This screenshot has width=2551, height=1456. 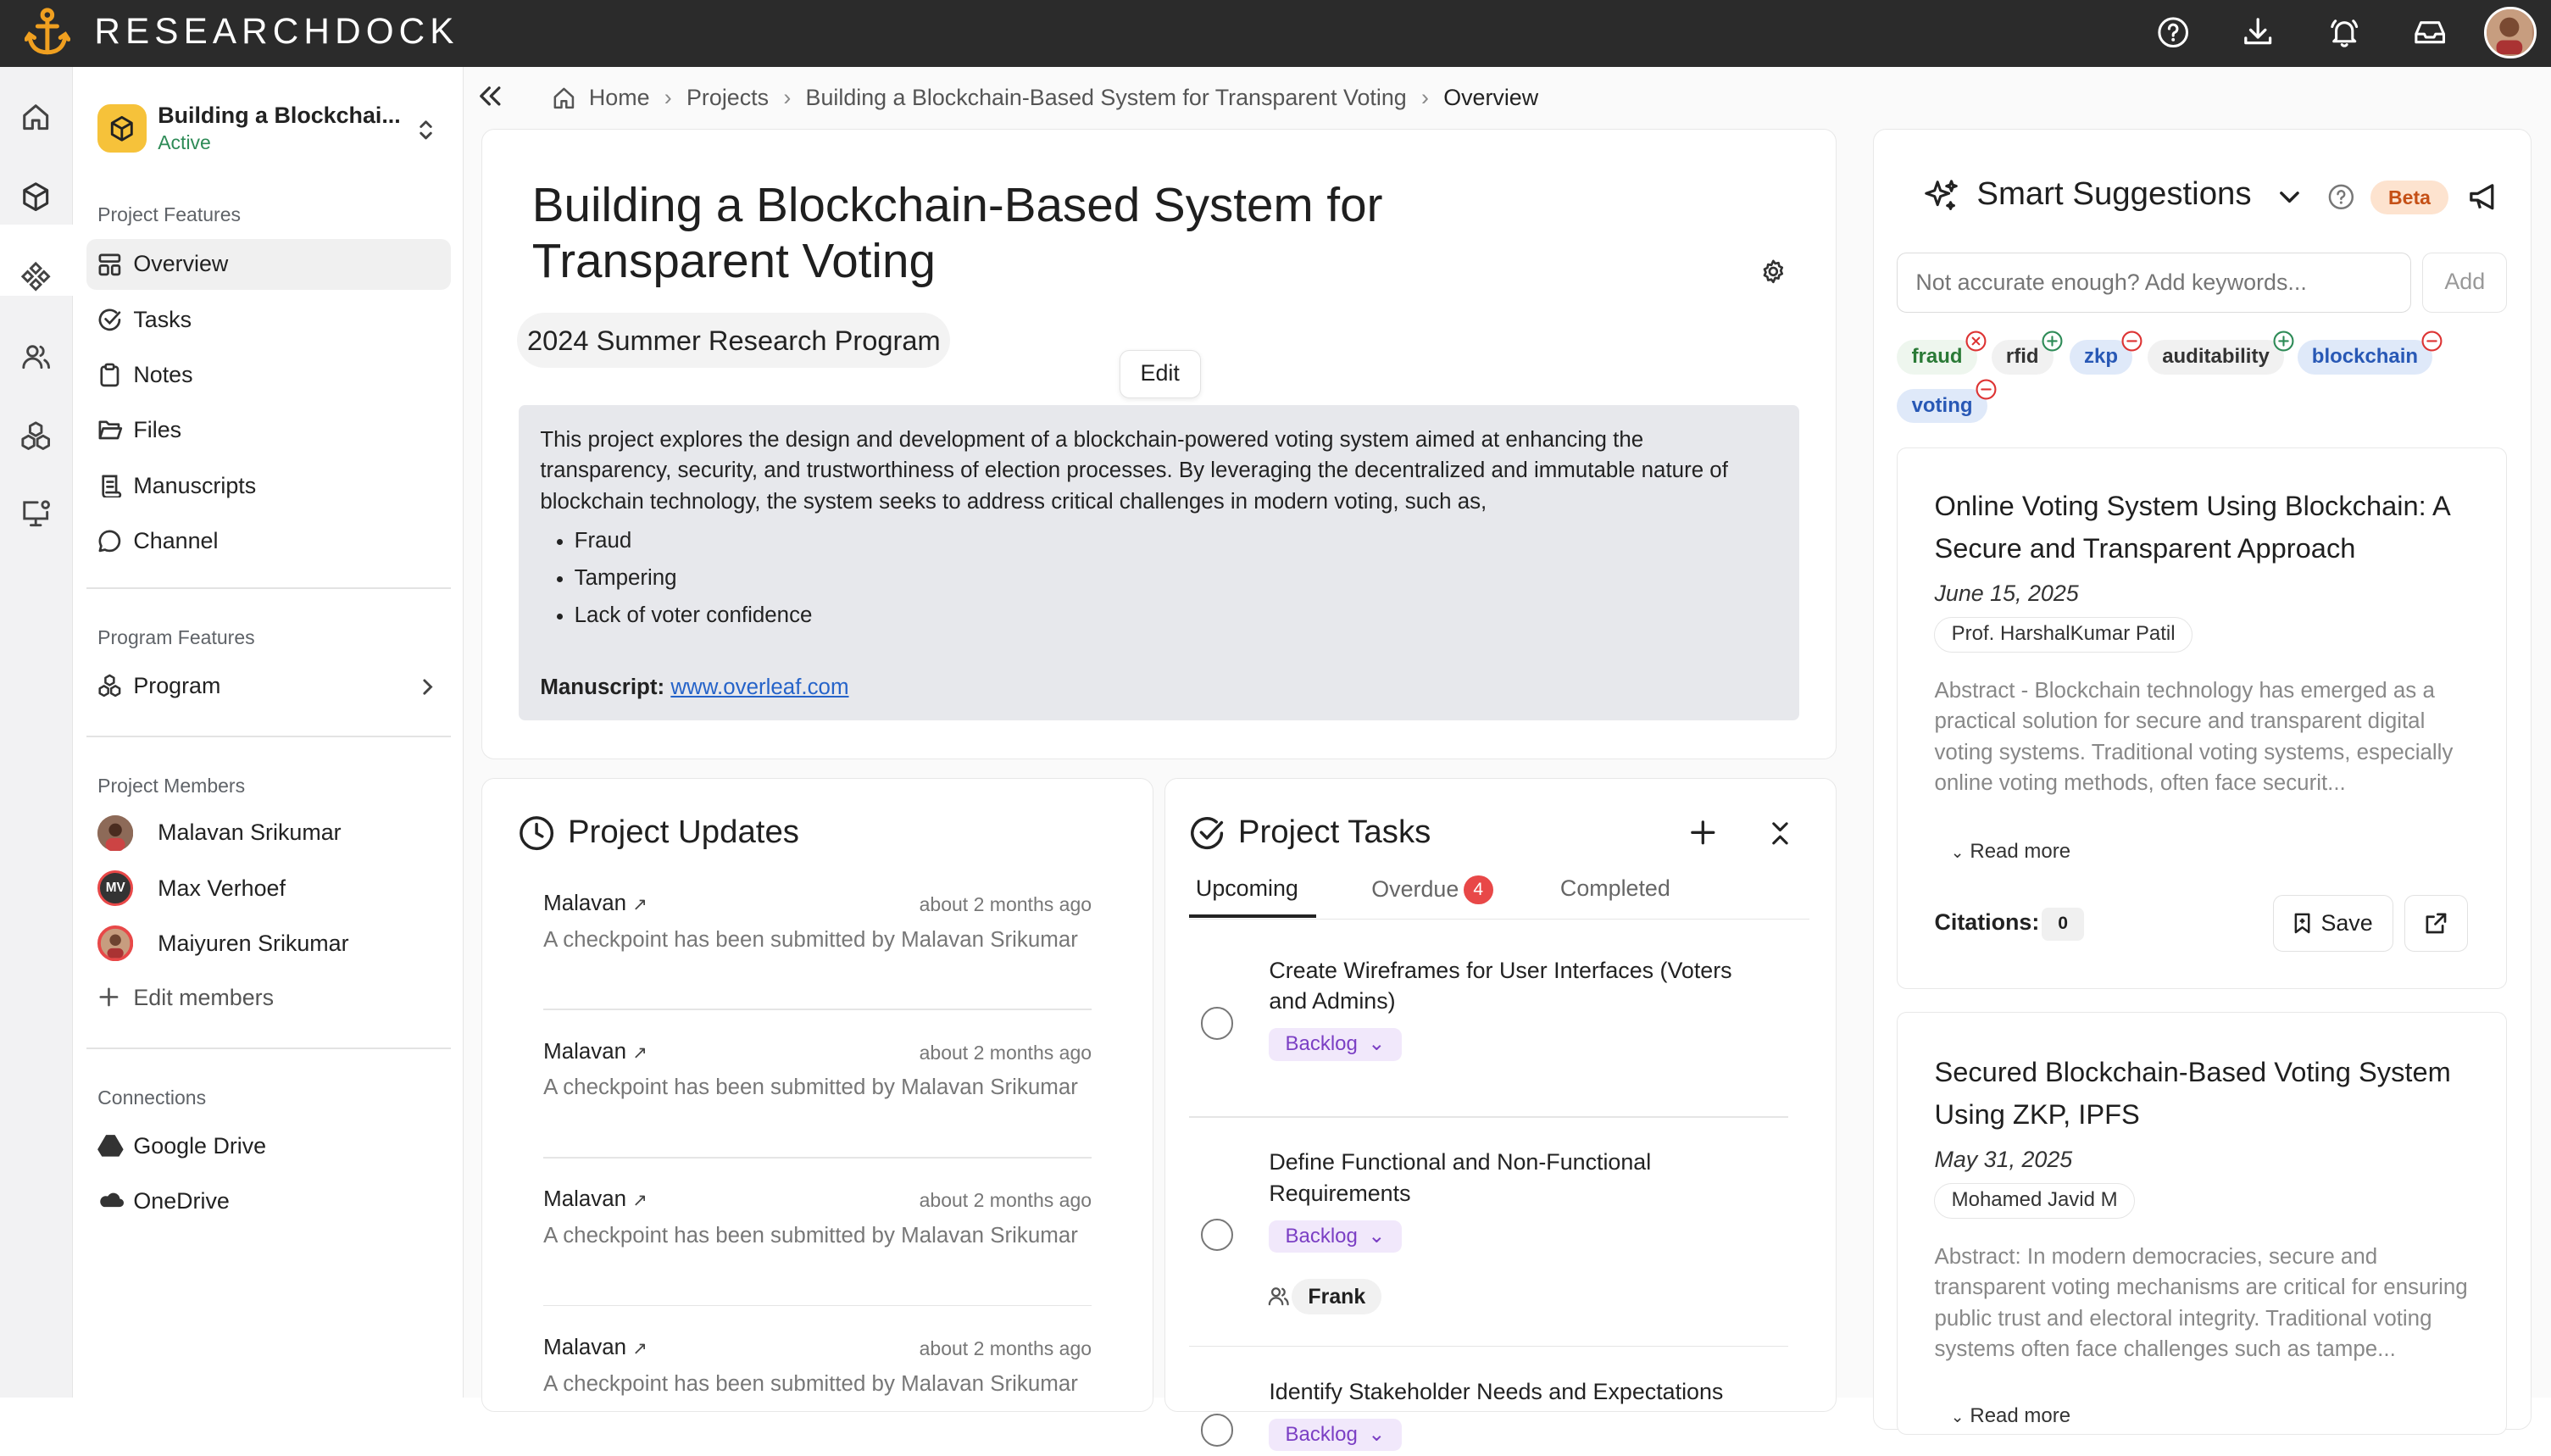 What do you see at coordinates (2484, 197) in the screenshot?
I see `megaphone-icon` at bounding box center [2484, 197].